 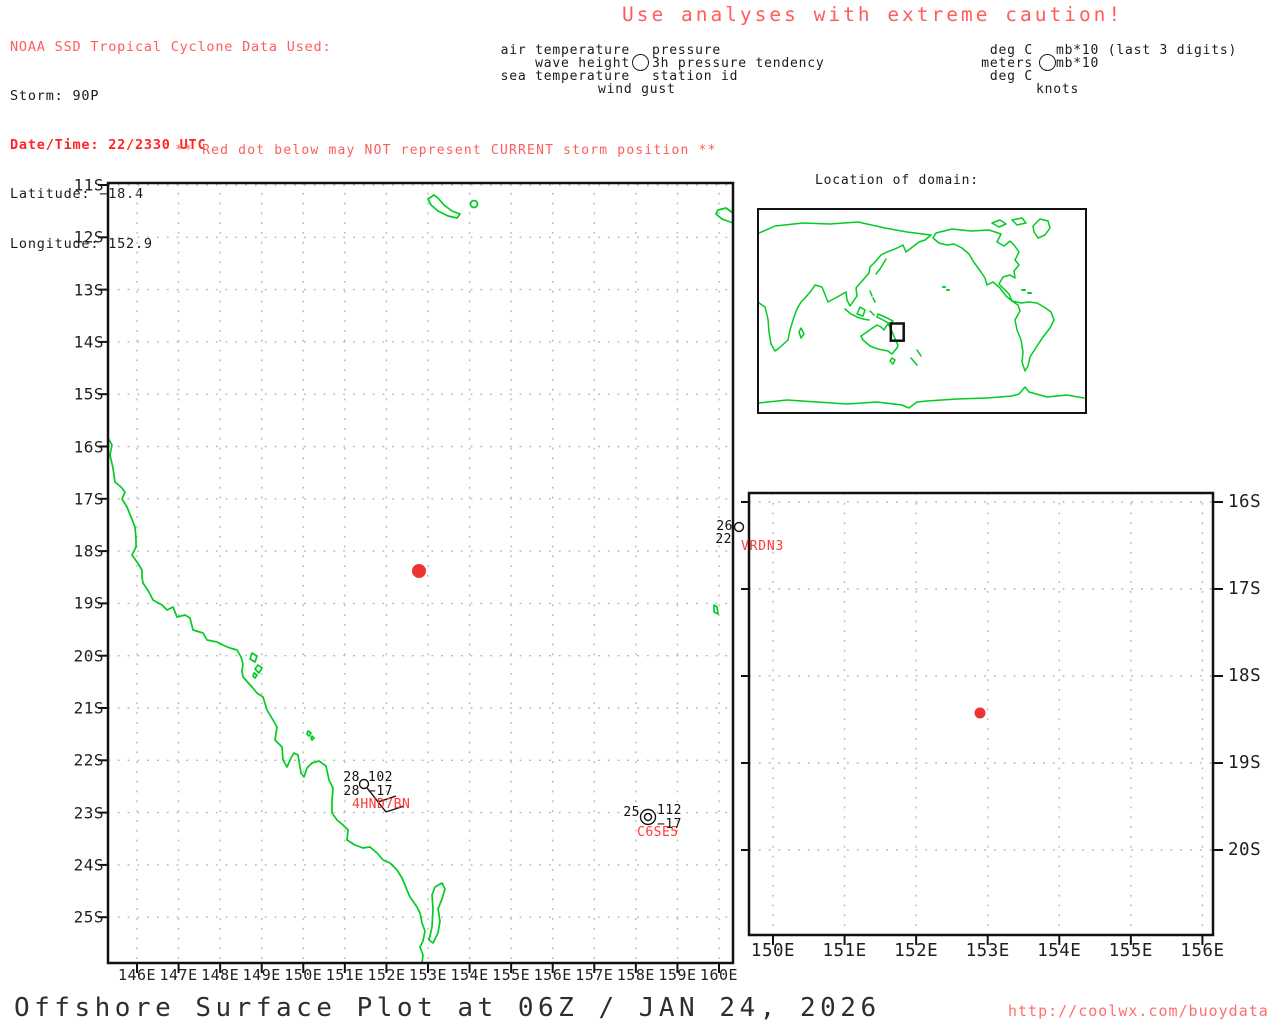 What do you see at coordinates (724, 215) in the screenshot?
I see `island-northeast` at bounding box center [724, 215].